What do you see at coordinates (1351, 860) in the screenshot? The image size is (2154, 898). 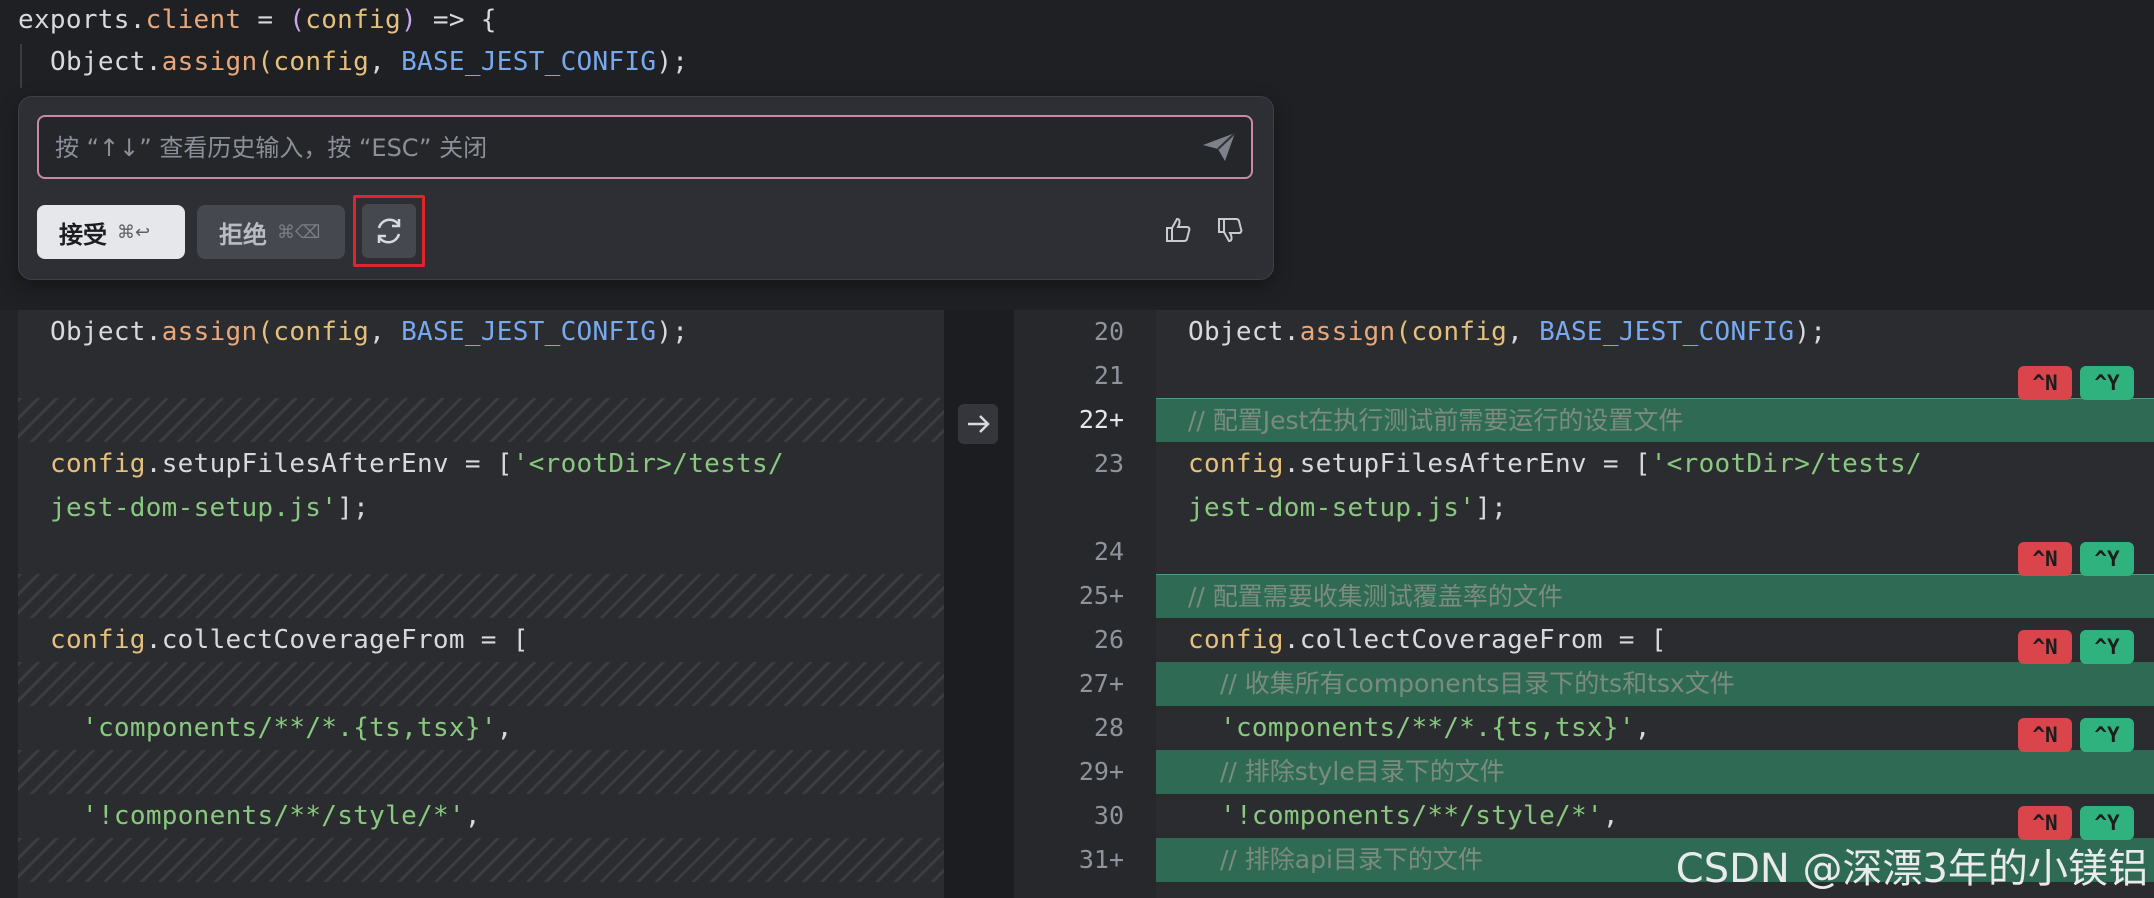 I see `added-comment: // 排除api目录下的文件` at bounding box center [1351, 860].